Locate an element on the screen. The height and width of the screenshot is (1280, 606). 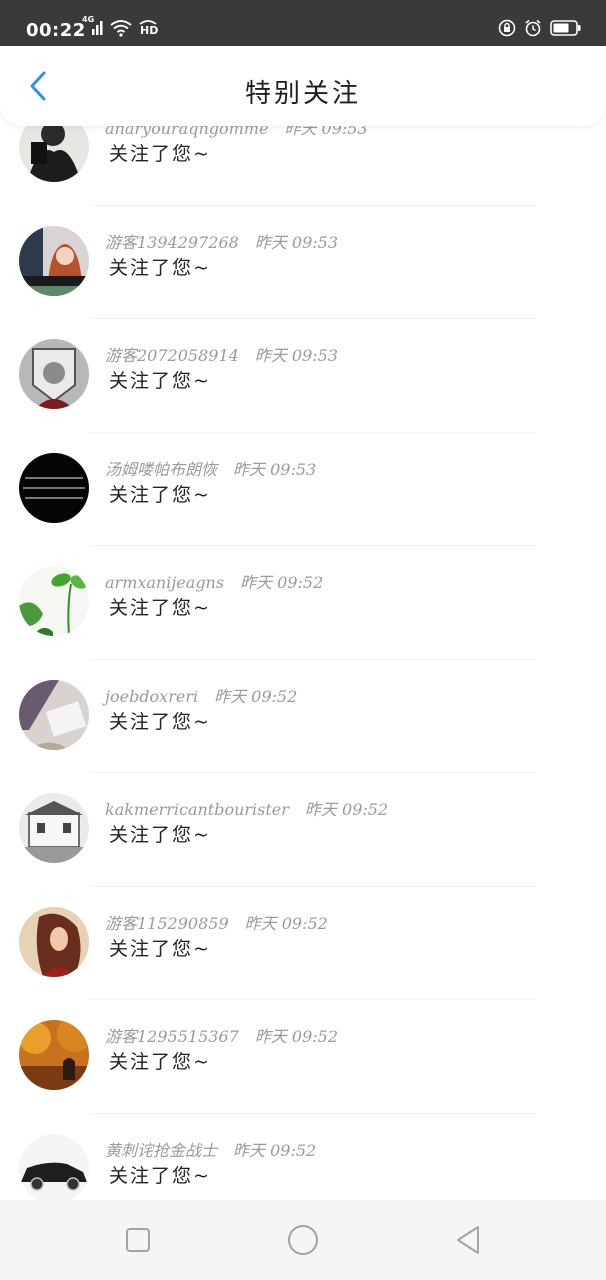
system-nav-bar is located at coordinates (303, 1240).